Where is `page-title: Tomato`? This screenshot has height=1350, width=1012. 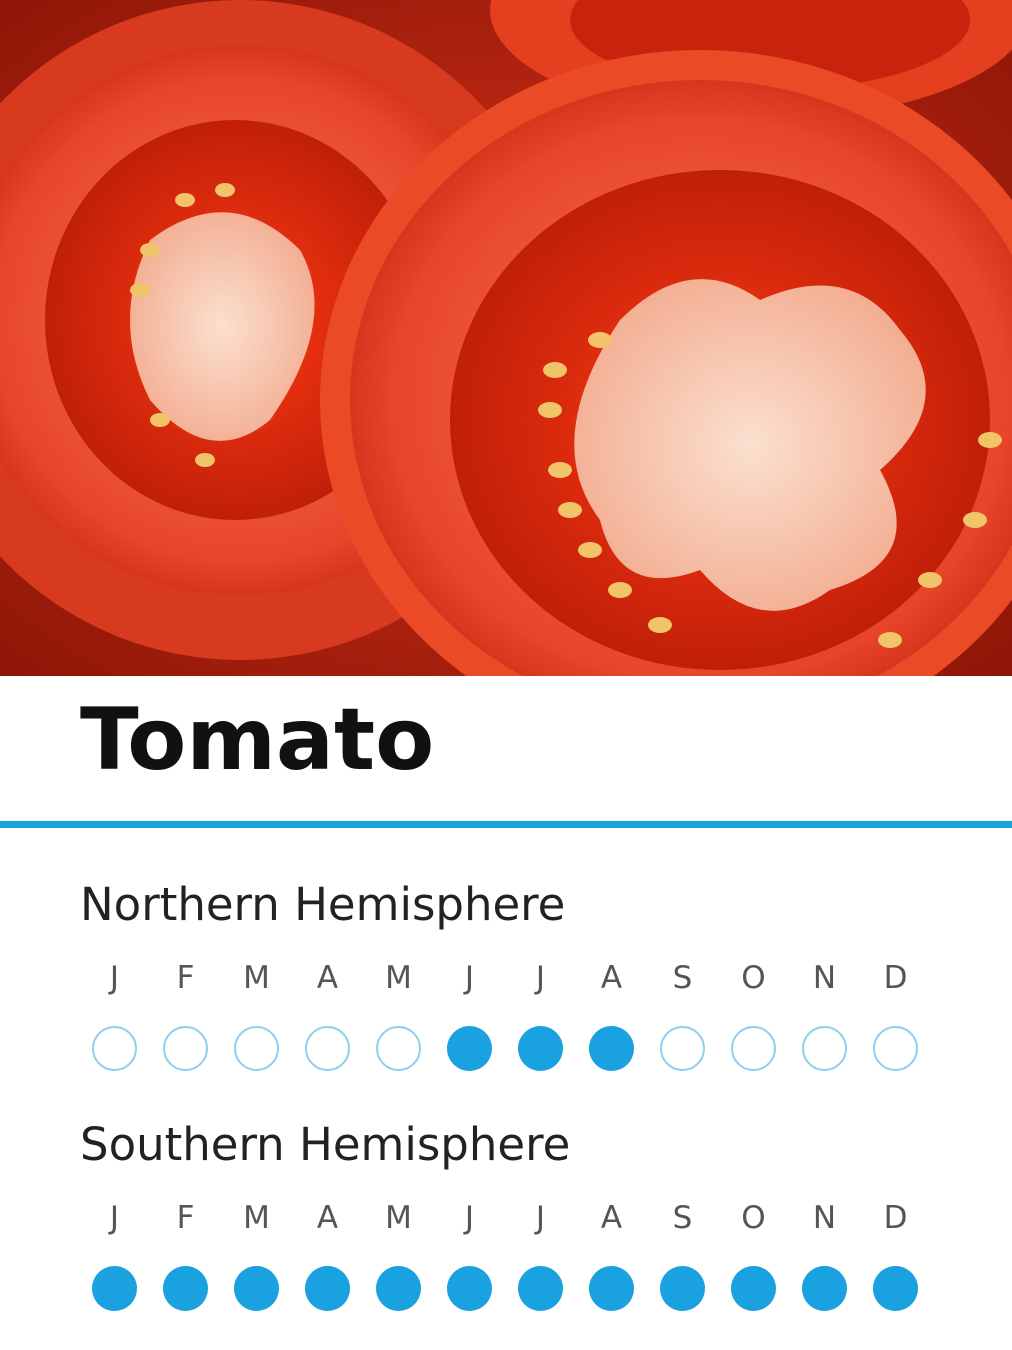
page-title: Tomato is located at coordinates (257, 740).